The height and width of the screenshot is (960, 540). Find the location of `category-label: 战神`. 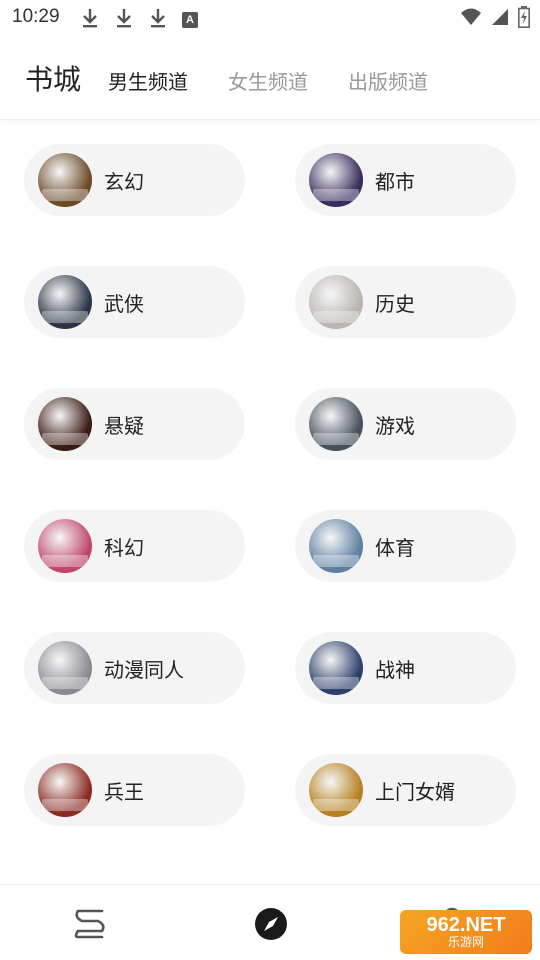

category-label: 战神 is located at coordinates (395, 669).